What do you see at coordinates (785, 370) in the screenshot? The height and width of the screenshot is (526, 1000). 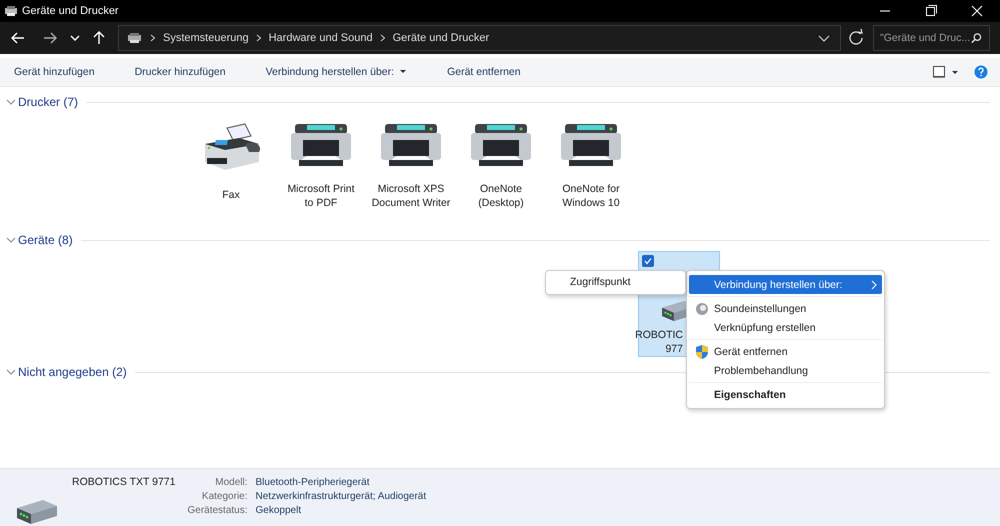 I see `menu-item: Problembehandlung` at bounding box center [785, 370].